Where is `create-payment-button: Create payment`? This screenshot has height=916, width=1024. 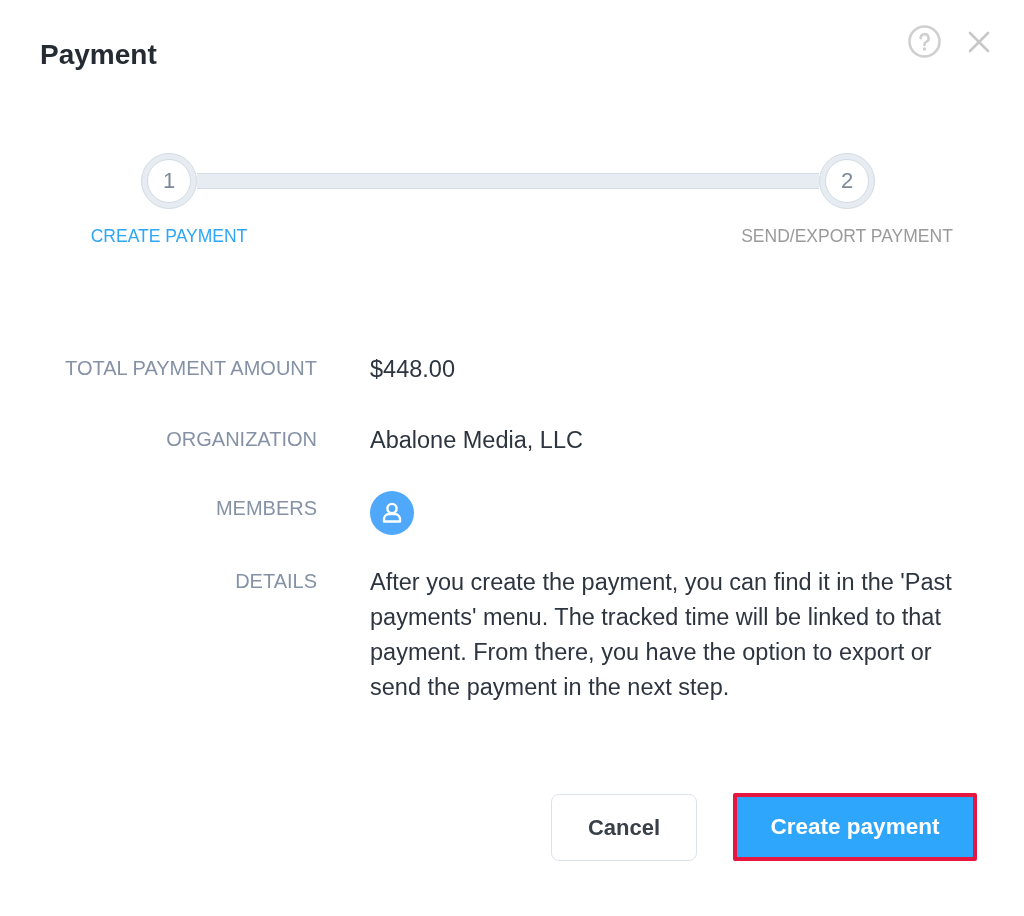
create-payment-button: Create payment is located at coordinates (855, 827).